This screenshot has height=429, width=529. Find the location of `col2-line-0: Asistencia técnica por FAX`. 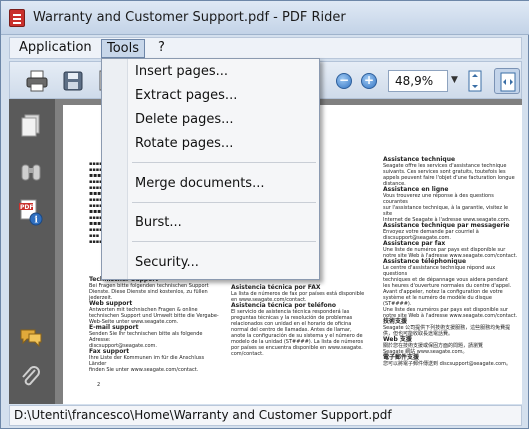

col2-line-0: Asistencia técnica por FAX is located at coordinates (276, 287).